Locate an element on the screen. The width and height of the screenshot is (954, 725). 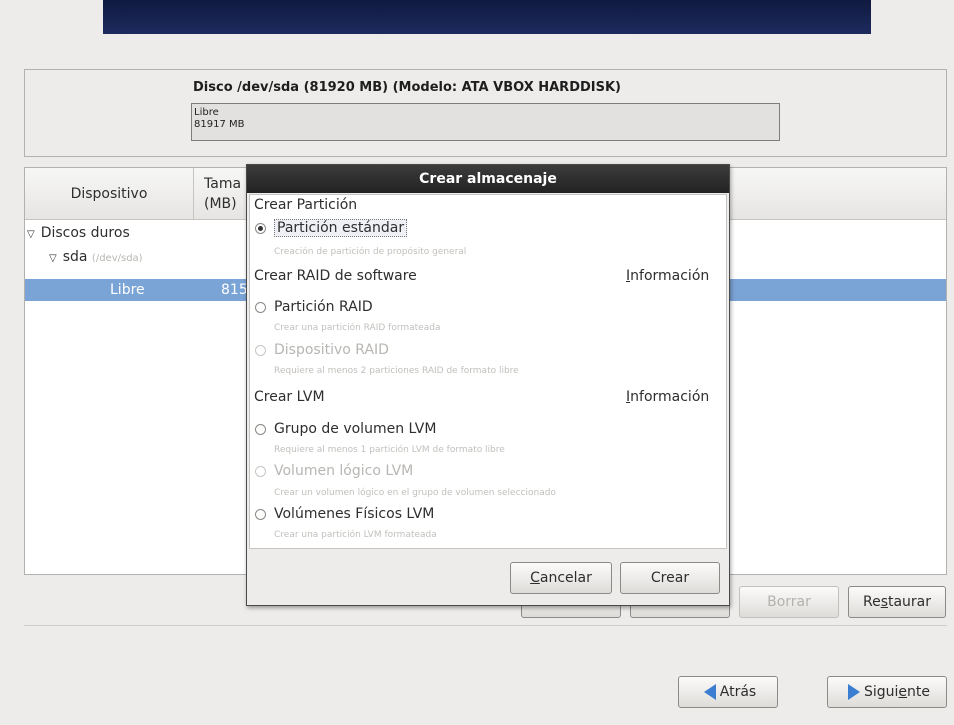
dialog-title: Crear almacenaje is located at coordinates (488, 179).